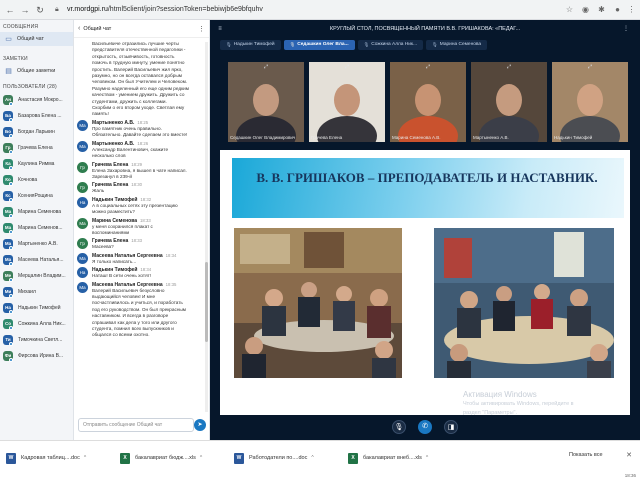  Describe the element at coordinates (601, 9) in the screenshot. I see `extensions-puzzle-icon: ✱` at that location.